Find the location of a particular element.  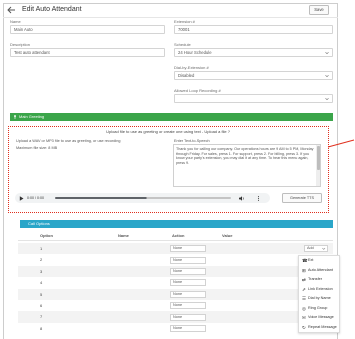

menu-item-label: Repeat Message is located at coordinates (322, 326).